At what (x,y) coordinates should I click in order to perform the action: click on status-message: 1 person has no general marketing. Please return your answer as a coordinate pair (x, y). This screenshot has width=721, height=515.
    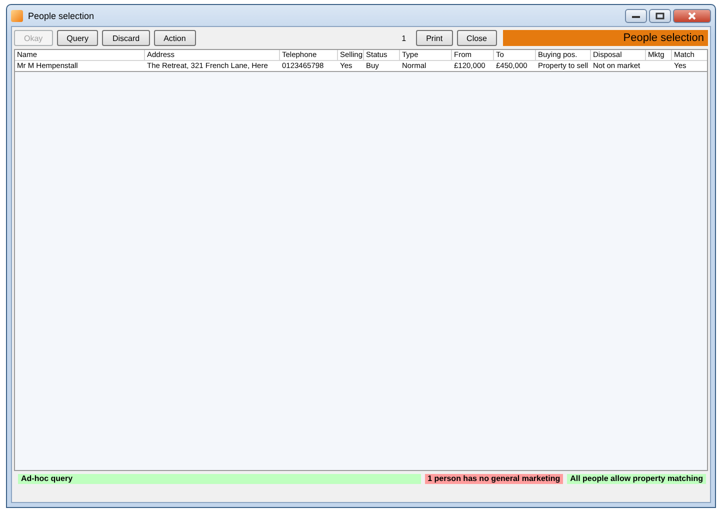
    Looking at the image, I should click on (494, 479).